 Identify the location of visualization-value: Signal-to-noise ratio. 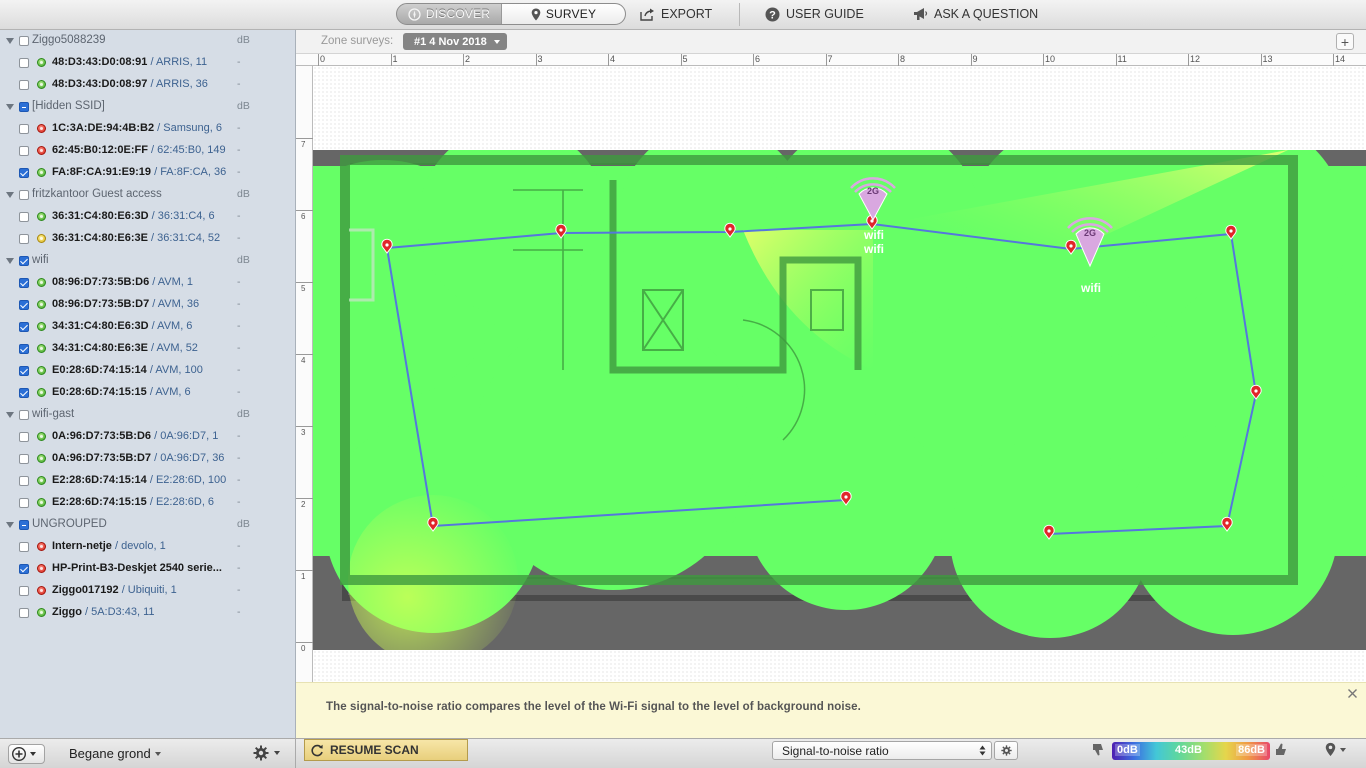
(835, 750).